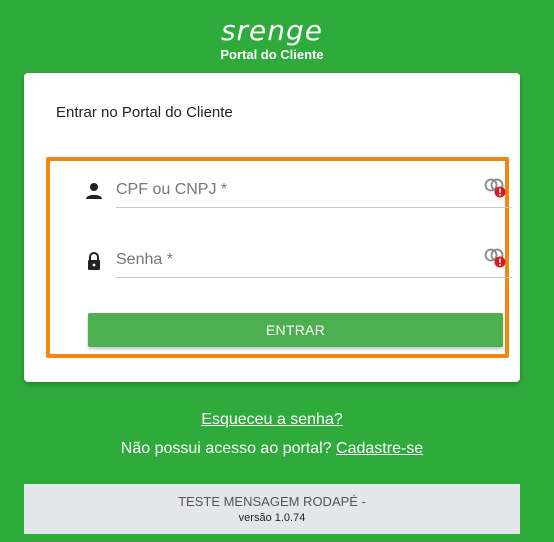  I want to click on cpf-field, so click(299, 189).